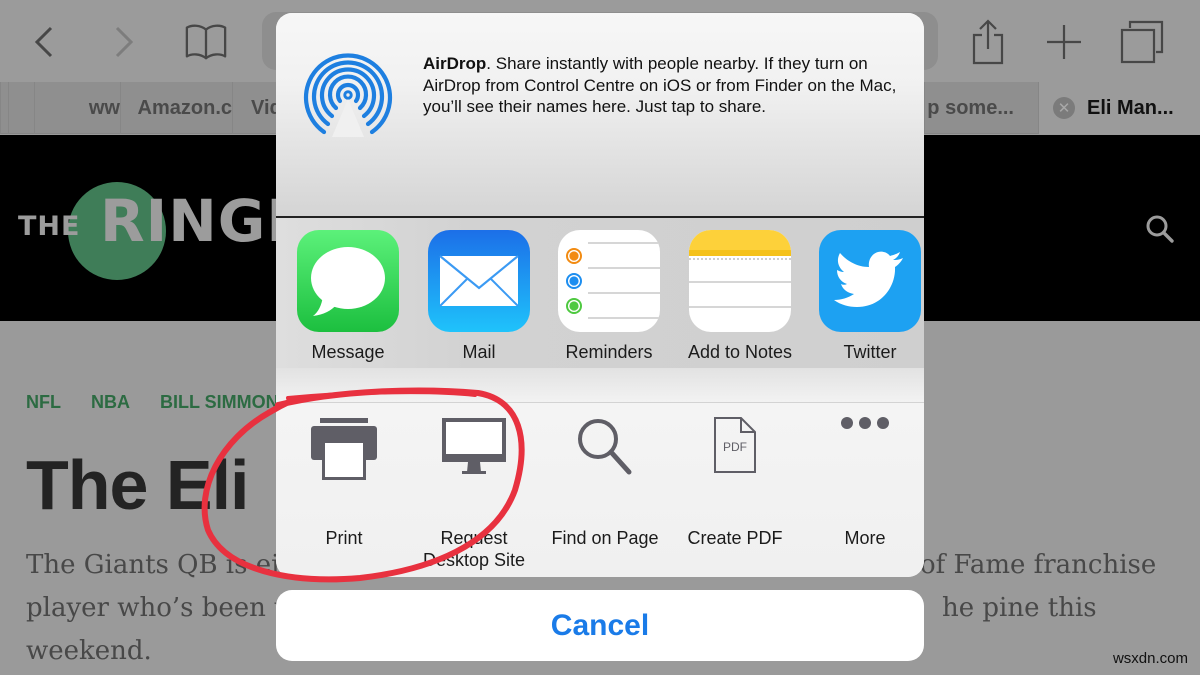 The width and height of the screenshot is (1200, 675). I want to click on svg-text: PDF, so click(735, 447).